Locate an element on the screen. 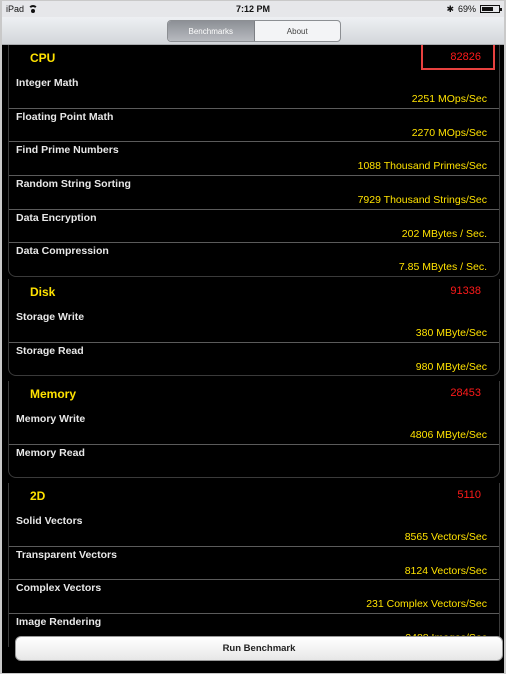  group-title: 2D is located at coordinates (38, 496).